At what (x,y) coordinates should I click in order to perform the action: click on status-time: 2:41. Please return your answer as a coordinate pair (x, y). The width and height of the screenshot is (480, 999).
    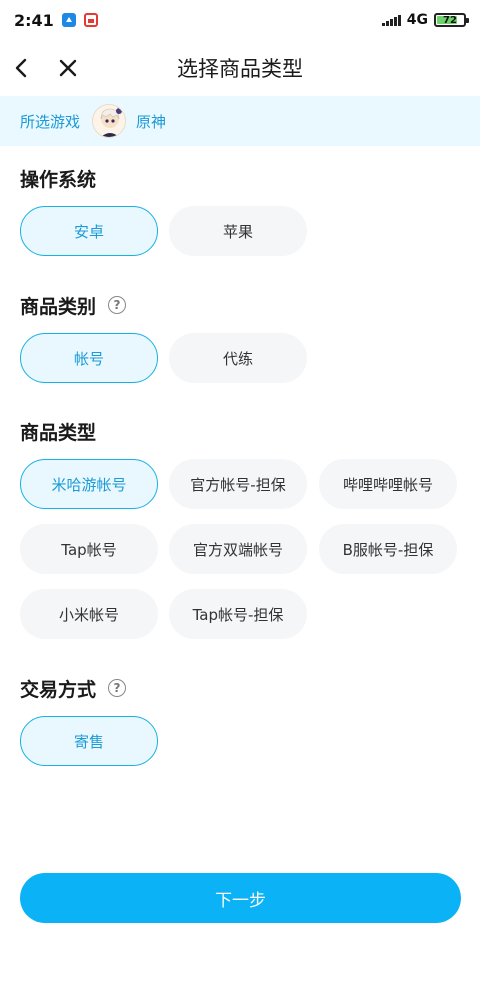
    Looking at the image, I should click on (34, 20).